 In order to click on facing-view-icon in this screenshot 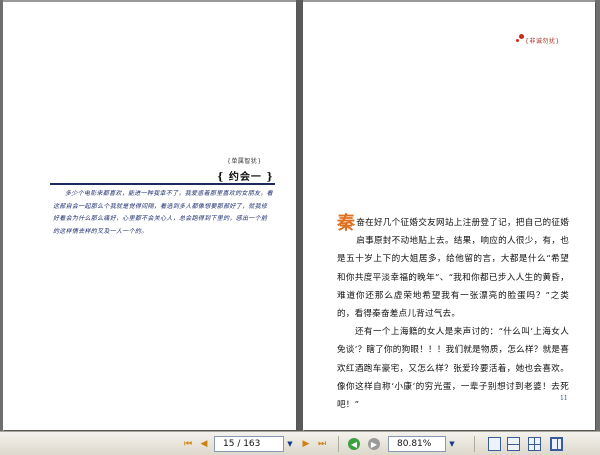, I will do `click(556, 444)`.